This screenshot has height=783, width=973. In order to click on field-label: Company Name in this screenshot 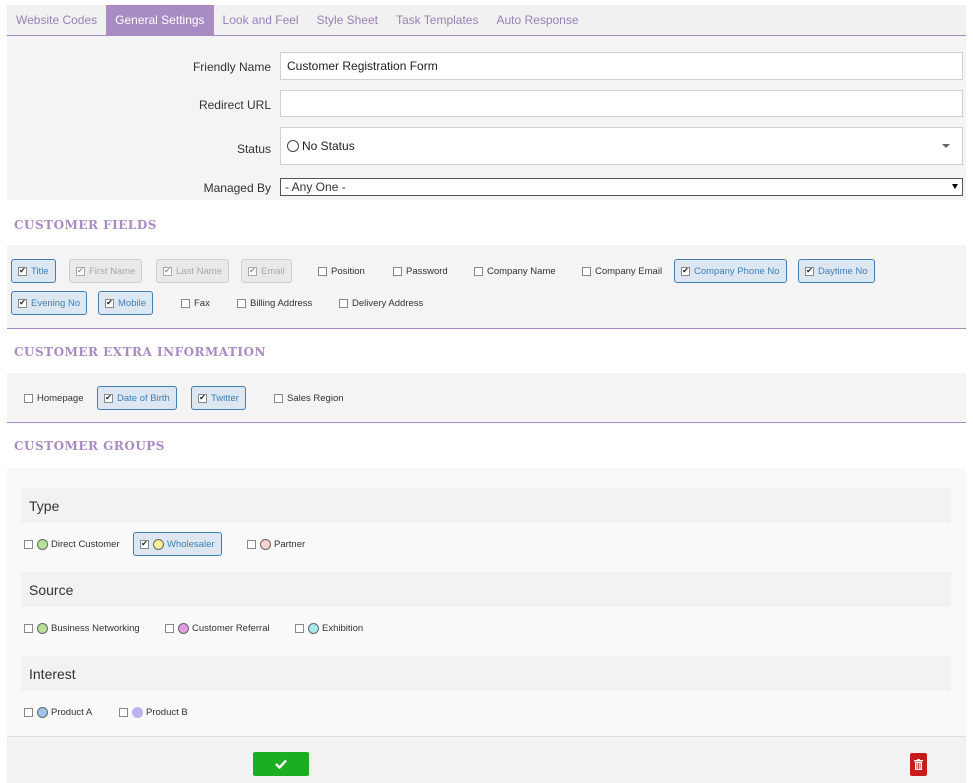, I will do `click(521, 271)`.